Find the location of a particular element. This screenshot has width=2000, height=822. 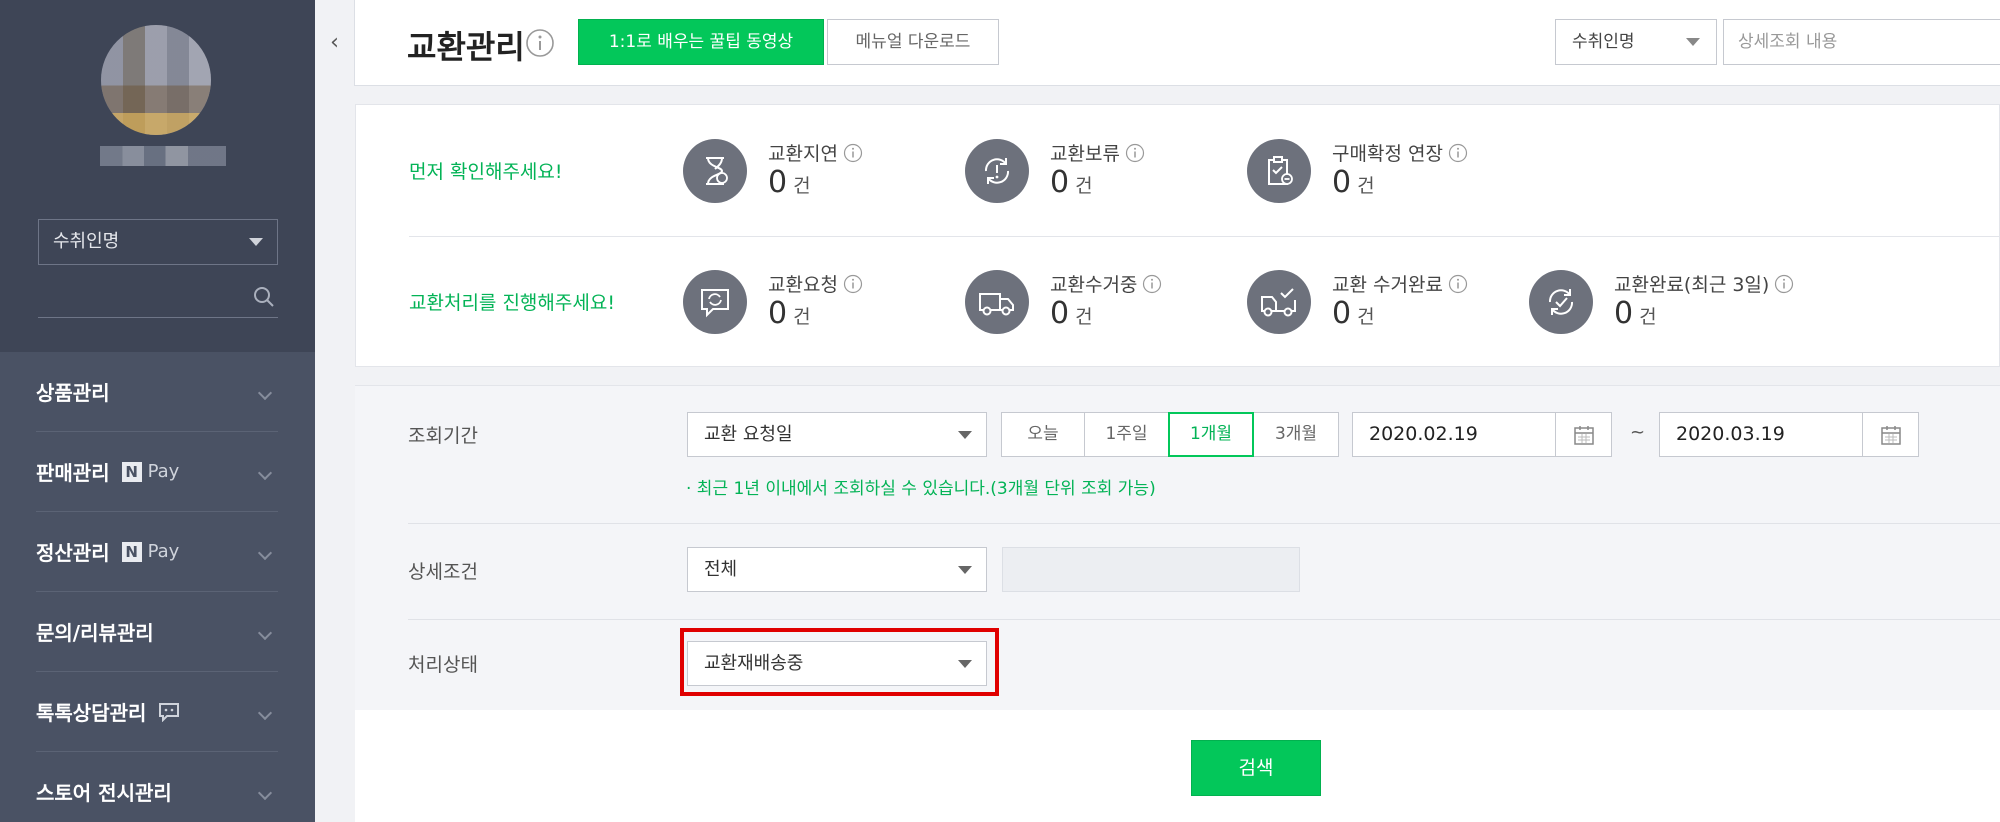

sidebar-collapse-button: ‹ is located at coordinates (335, 43).